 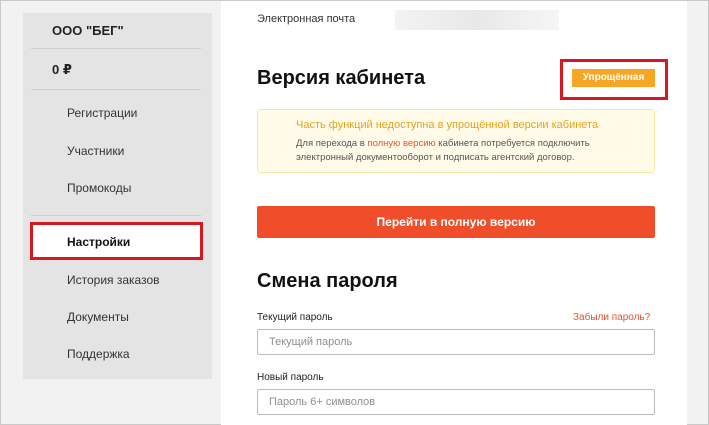 What do you see at coordinates (477, 20) in the screenshot?
I see `email-value-blurred` at bounding box center [477, 20].